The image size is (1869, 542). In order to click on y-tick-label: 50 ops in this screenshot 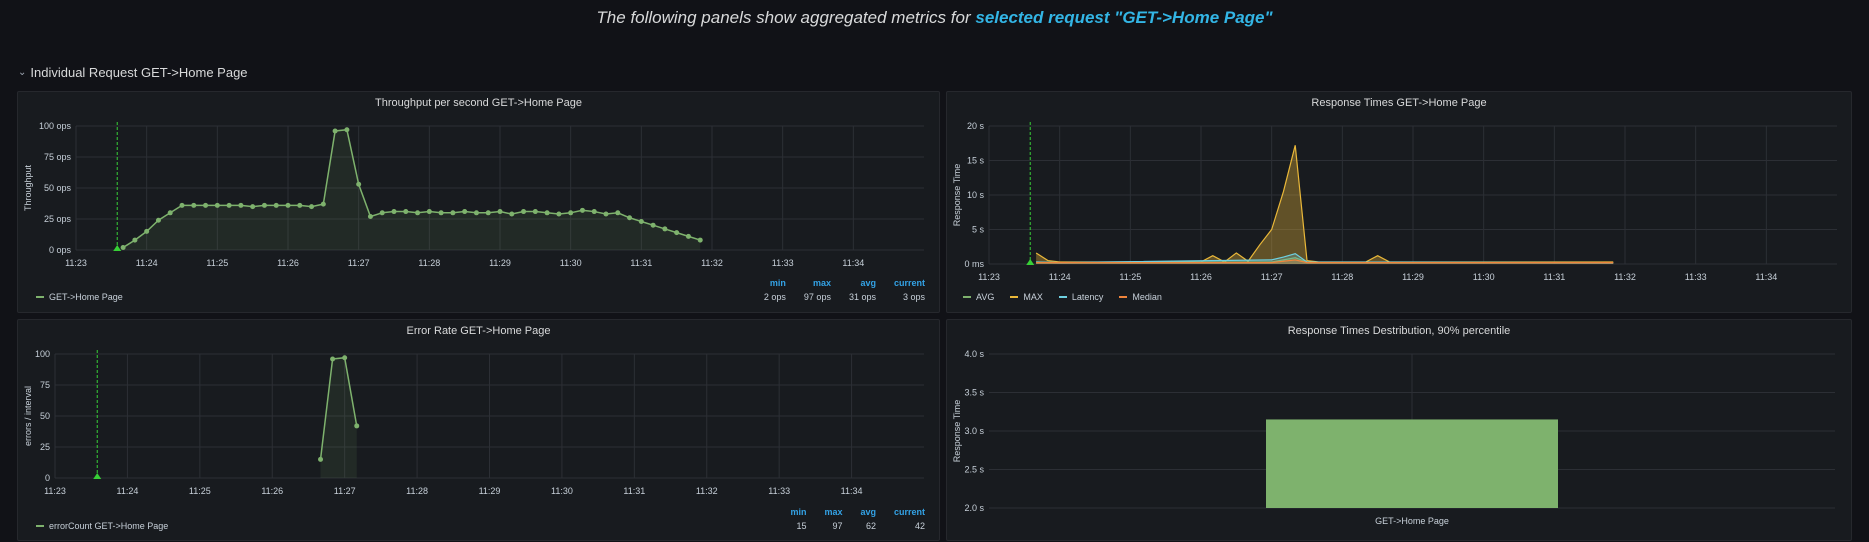, I will do `click(58, 188)`.